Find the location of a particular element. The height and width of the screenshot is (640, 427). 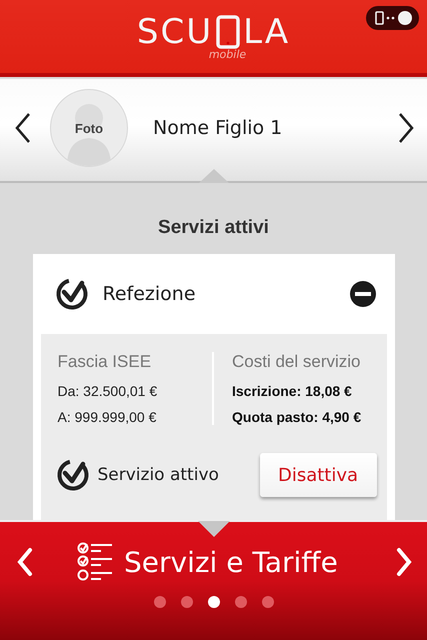

logo-subtitle: mobile is located at coordinates (227, 54).